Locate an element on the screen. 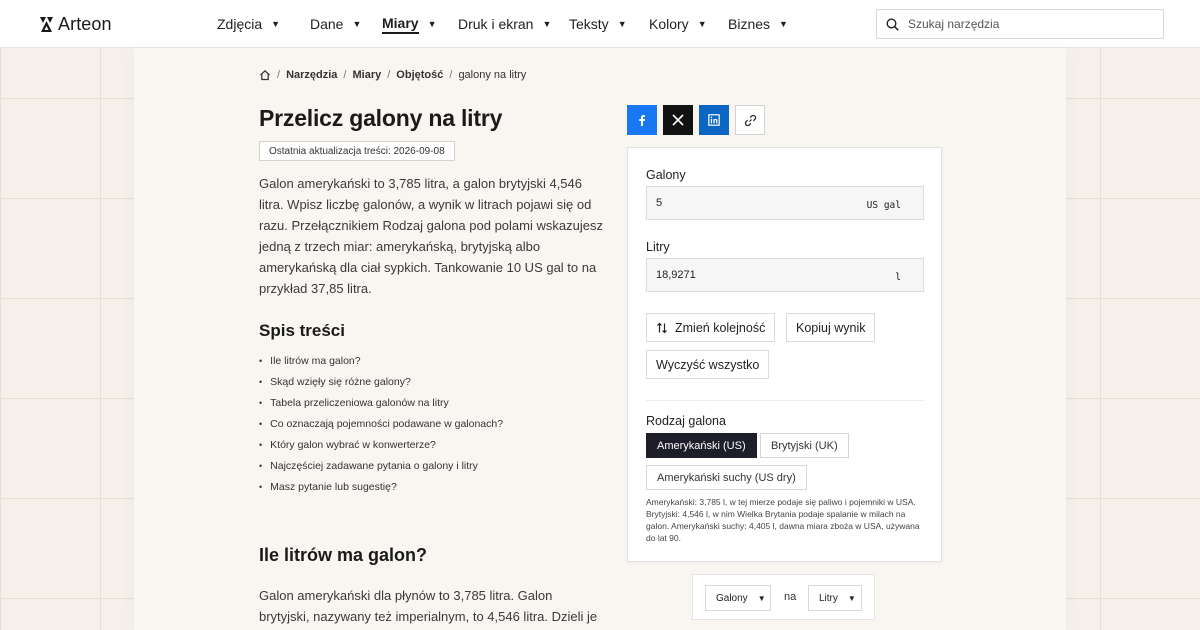 This screenshot has height=630, width=1200. nav-label: Miary is located at coordinates (400, 24).